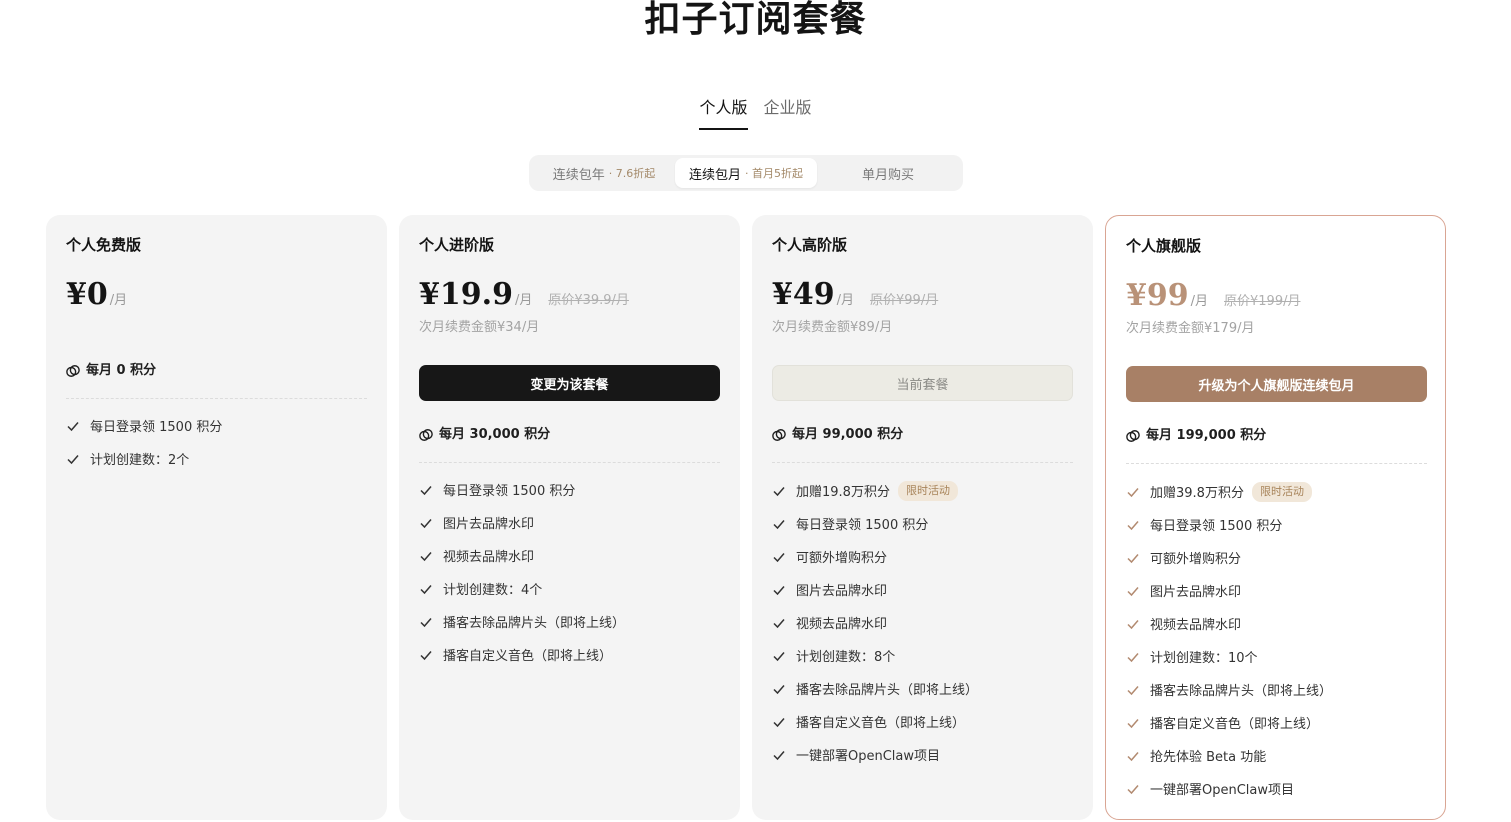 This screenshot has height=822, width=1511. Describe the element at coordinates (1164, 246) in the screenshot. I see `plan-name: 个人旗舰版` at that location.